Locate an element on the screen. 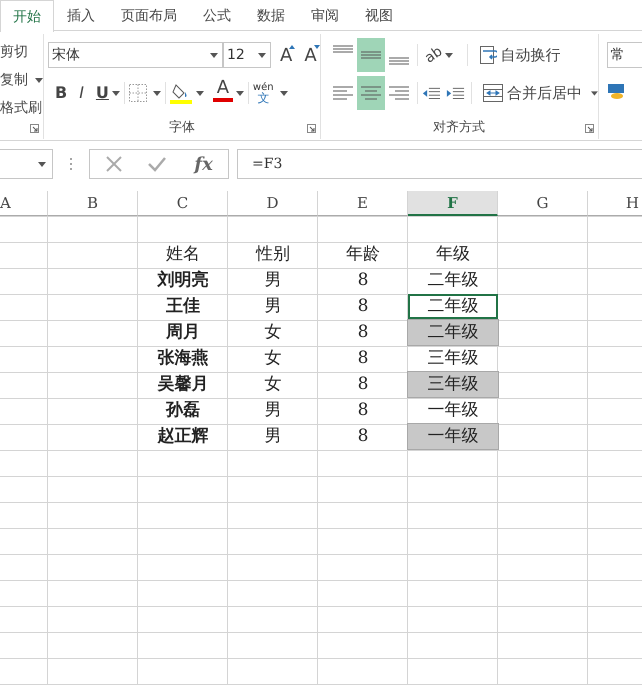 This screenshot has height=686, width=642. increase-indent-icon is located at coordinates (456, 93).